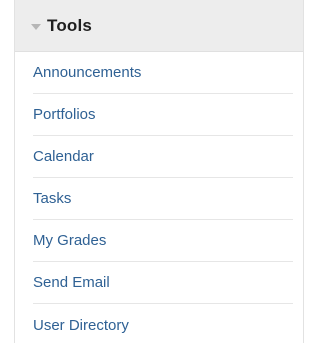 The image size is (320, 346). What do you see at coordinates (163, 283) in the screenshot?
I see `tool-item-send-email: Send Email` at bounding box center [163, 283].